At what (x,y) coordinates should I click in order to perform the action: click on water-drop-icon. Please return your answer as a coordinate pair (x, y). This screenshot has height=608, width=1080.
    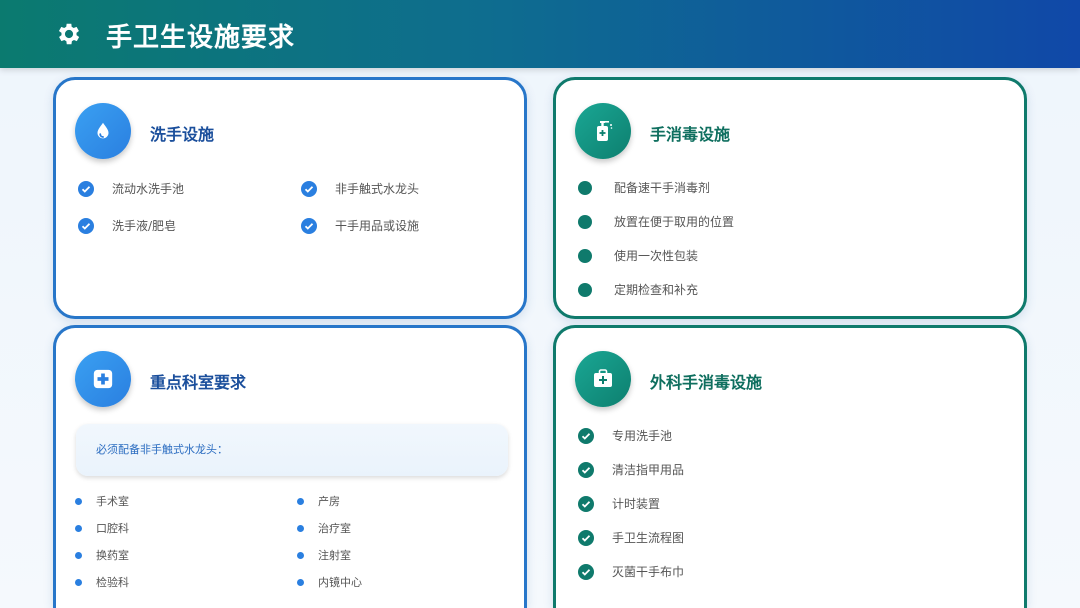
    Looking at the image, I should click on (103, 130).